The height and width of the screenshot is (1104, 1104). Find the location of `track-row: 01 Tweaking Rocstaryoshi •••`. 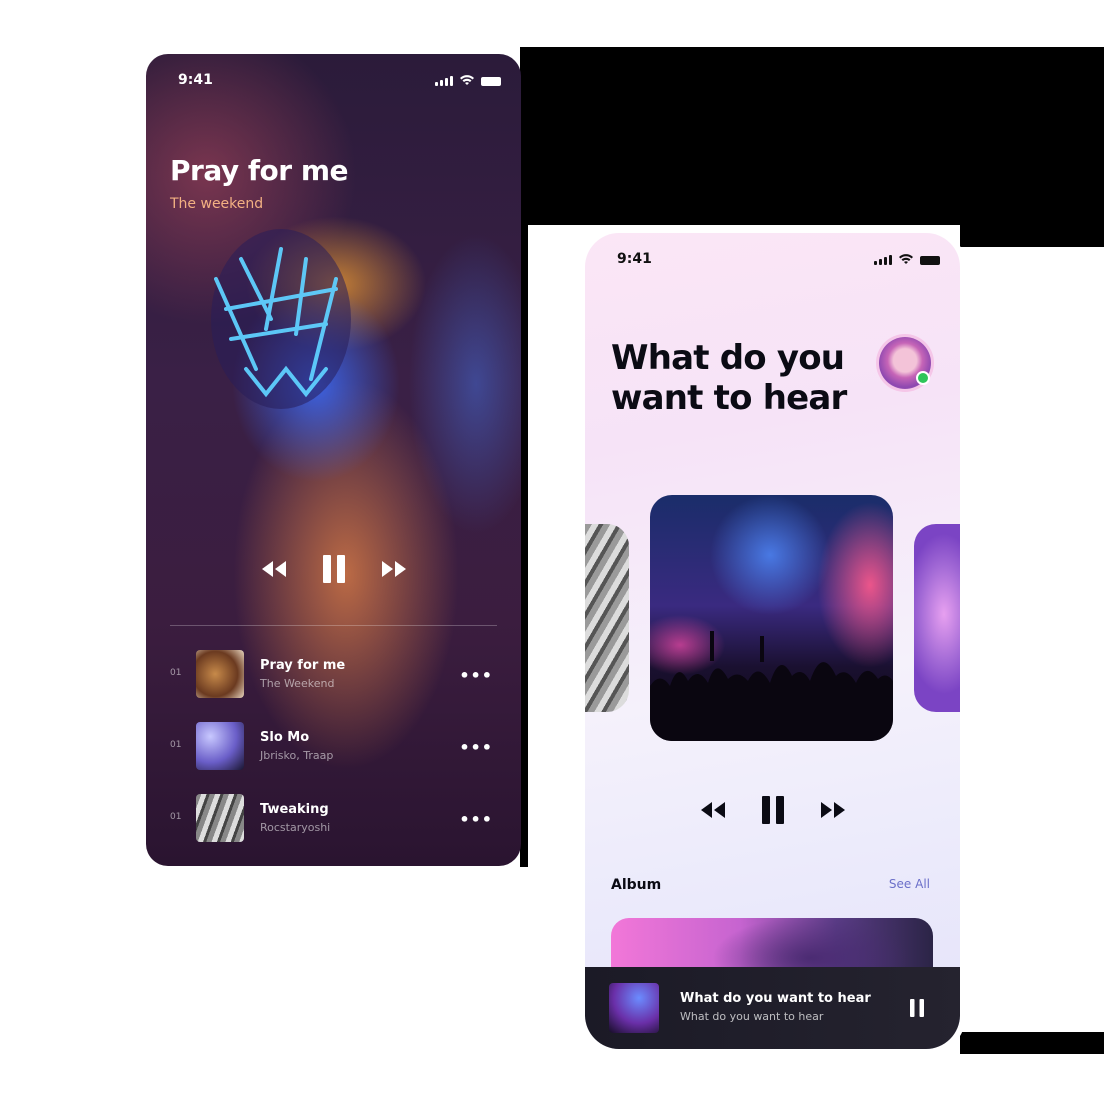

track-row: 01 Tweaking Rocstaryoshi ••• is located at coordinates (333, 818).